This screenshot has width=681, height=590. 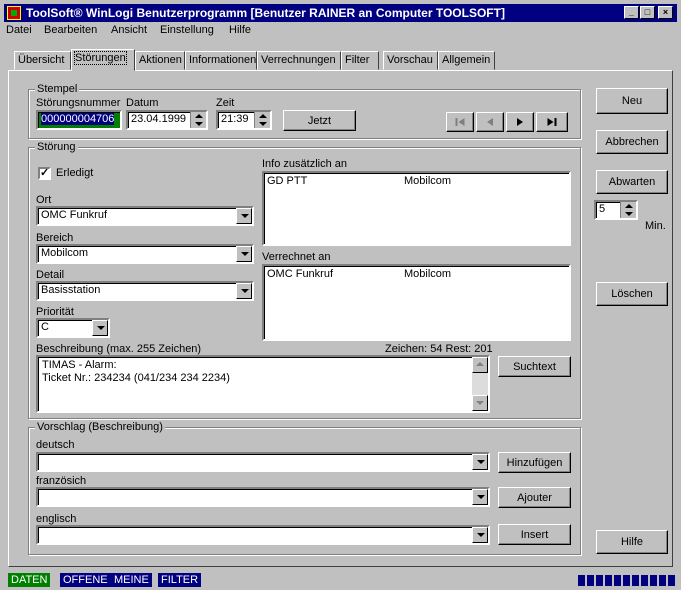 I want to click on hilfe-button-label: Hilfe, so click(x=631, y=542).